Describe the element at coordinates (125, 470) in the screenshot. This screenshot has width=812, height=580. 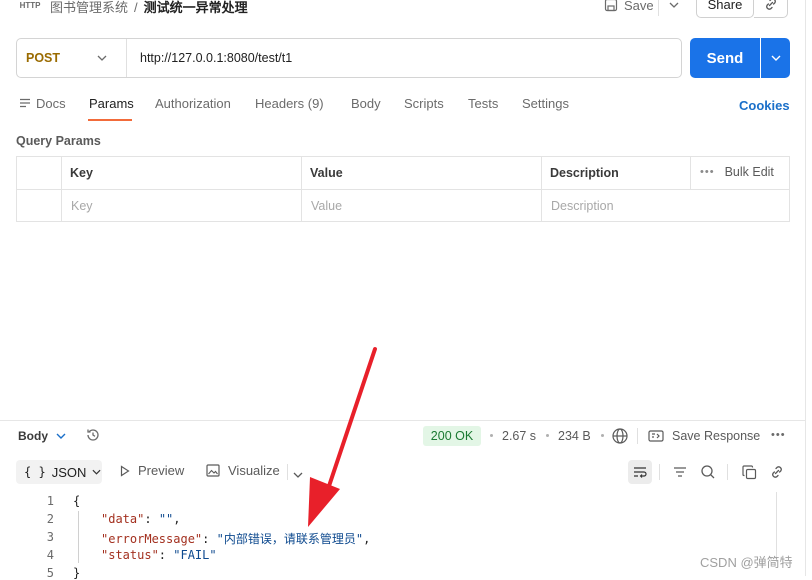
I see `play-icon` at that location.